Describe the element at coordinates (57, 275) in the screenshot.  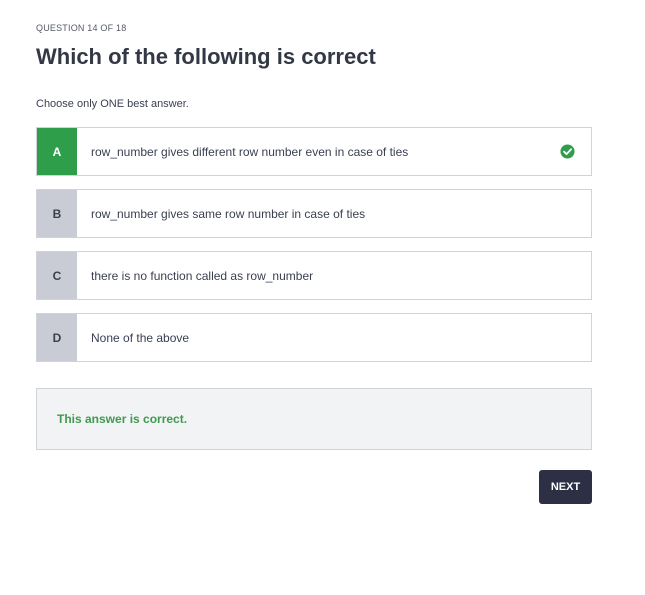
I see `option-letter: C` at that location.